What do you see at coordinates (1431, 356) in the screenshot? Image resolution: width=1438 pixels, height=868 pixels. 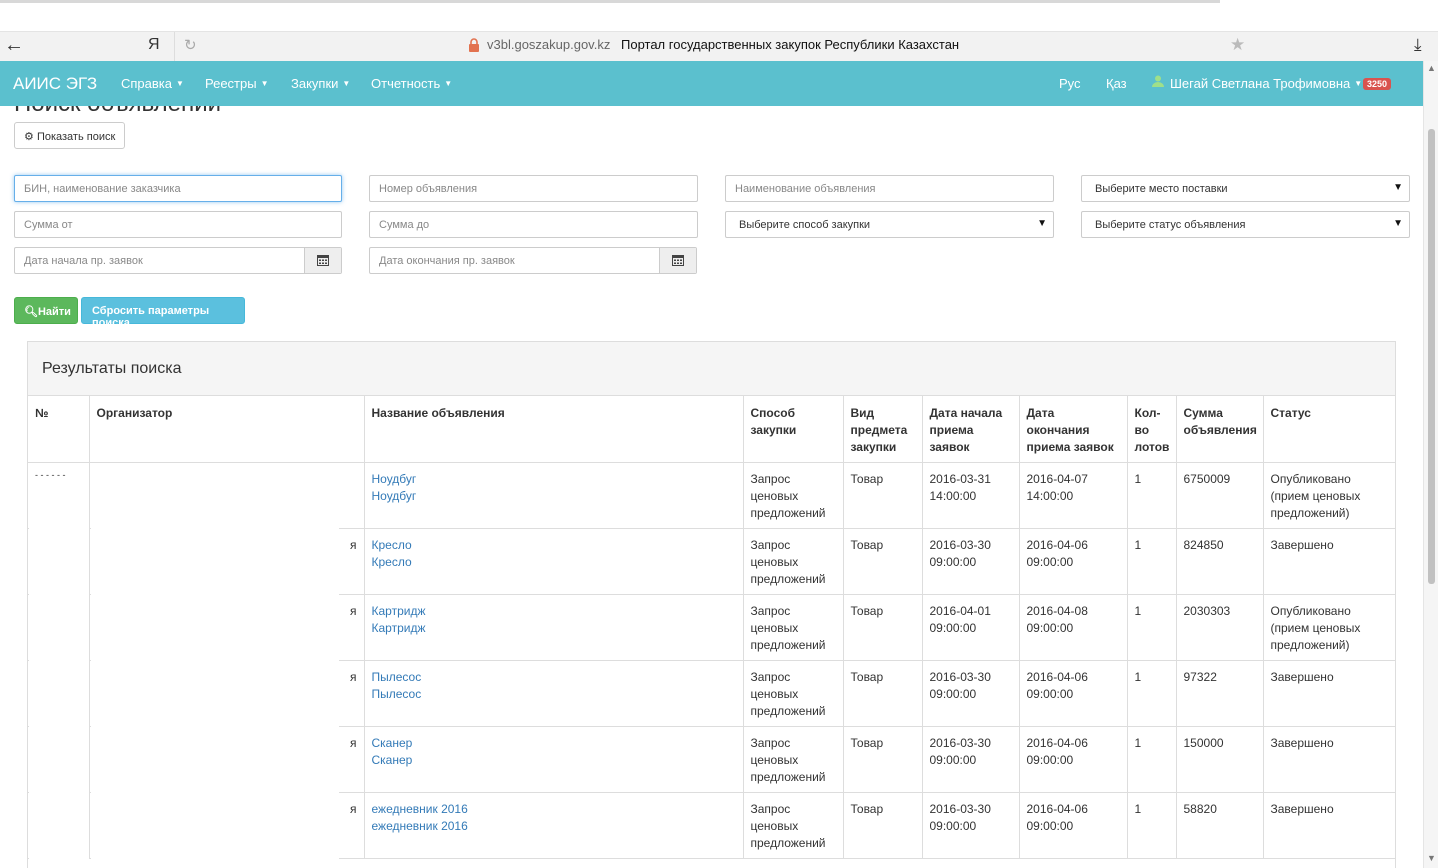 I see `scrollbar-thumb` at bounding box center [1431, 356].